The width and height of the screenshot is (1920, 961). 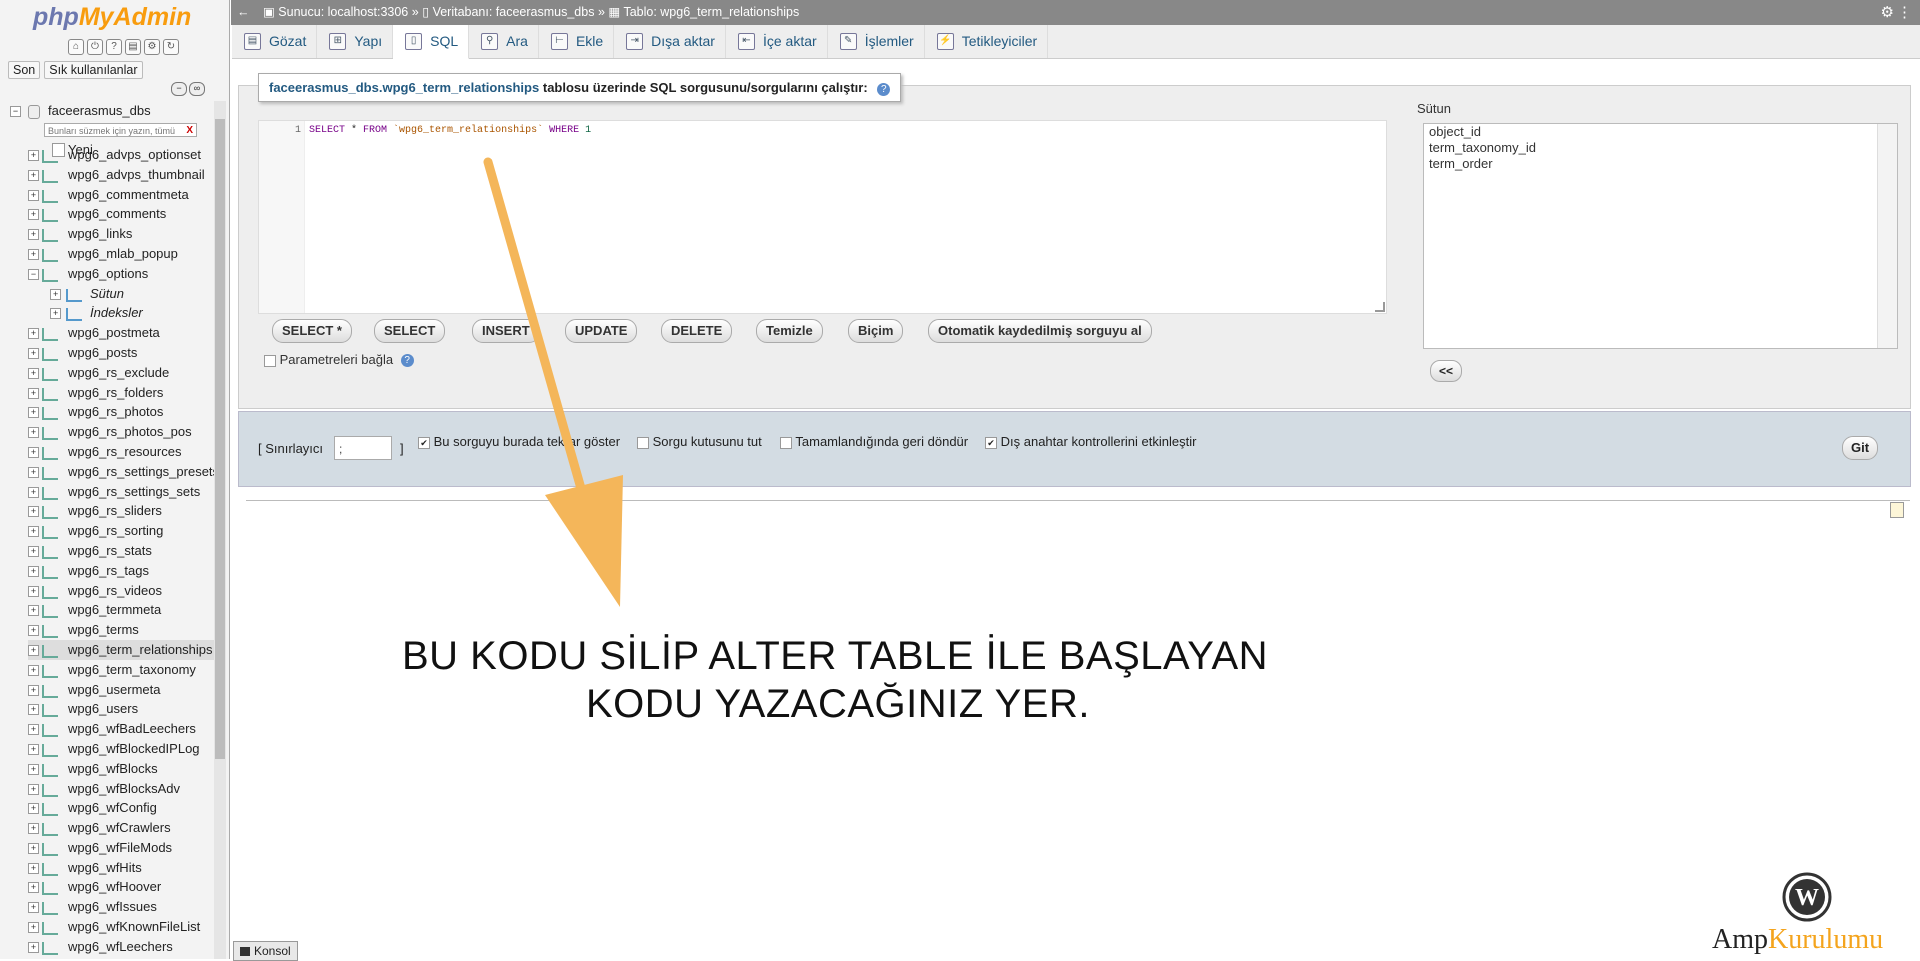 What do you see at coordinates (123, 729) in the screenshot?
I see `table-item: + wpg6_wfBadLeechers` at bounding box center [123, 729].